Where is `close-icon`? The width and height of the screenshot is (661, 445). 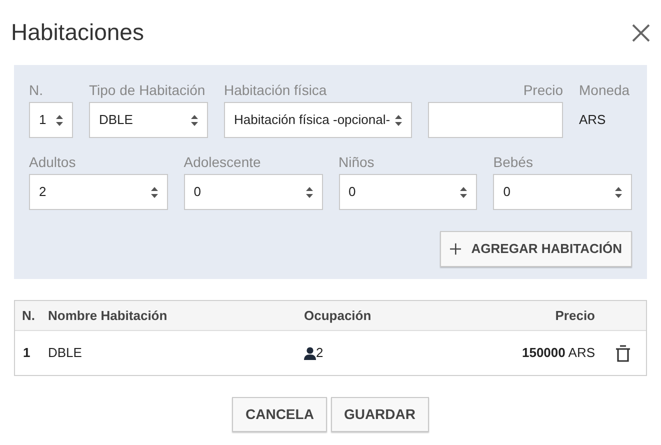 close-icon is located at coordinates (641, 32).